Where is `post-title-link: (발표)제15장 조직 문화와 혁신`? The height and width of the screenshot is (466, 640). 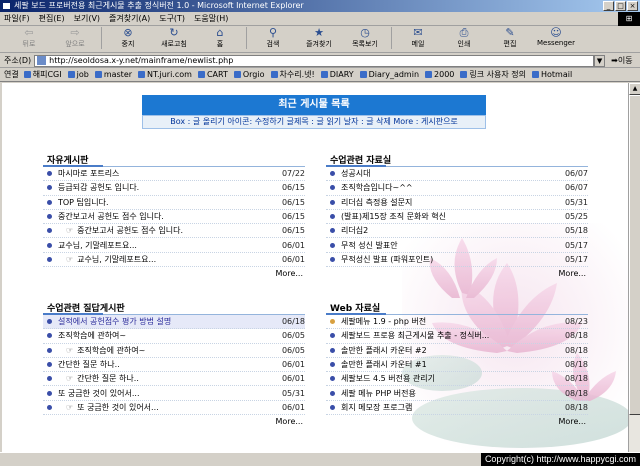 post-title-link: (발표)제15장 조직 문화와 혁신 is located at coordinates (449, 216).